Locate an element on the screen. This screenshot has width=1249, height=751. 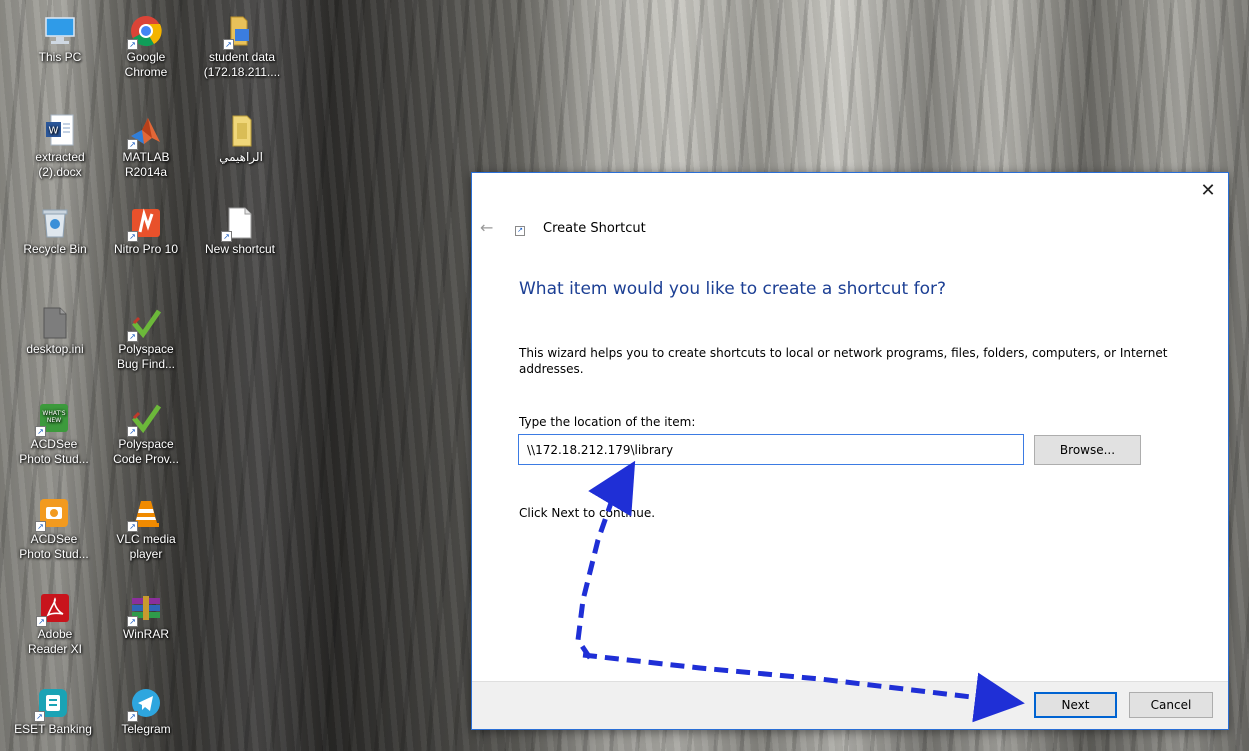
acdsee-icon: ↗ is located at coordinates (53, 514).